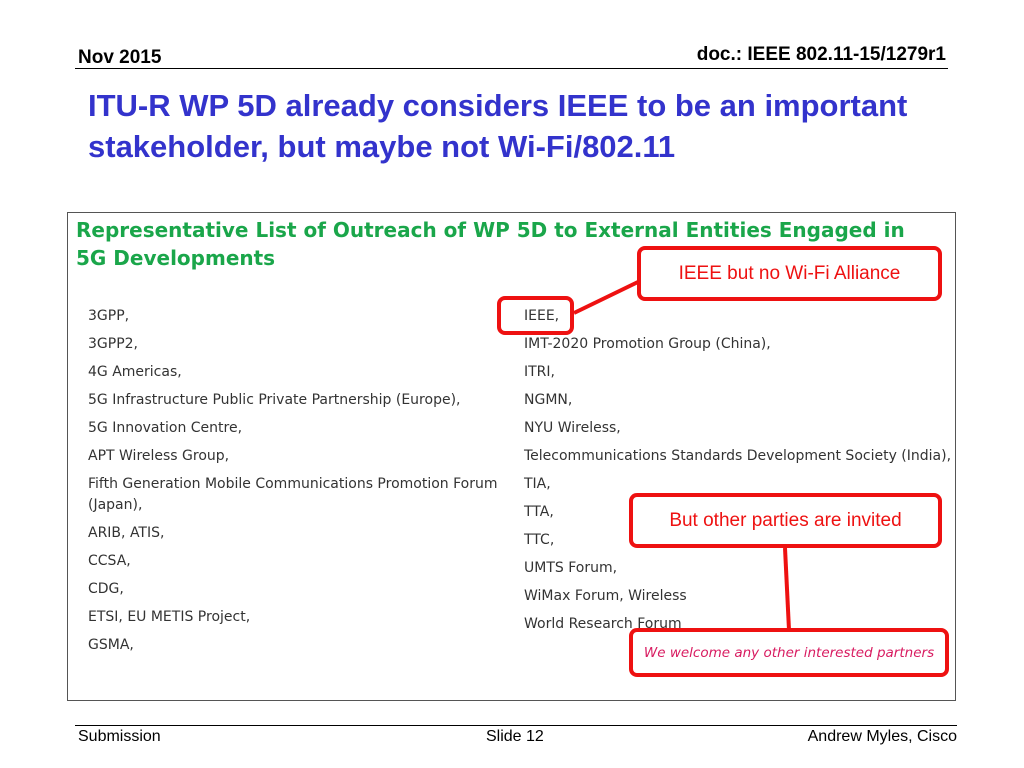 The image size is (1024, 768). Describe the element at coordinates (647, 344) in the screenshot. I see `list-item: IMT-2020 Promotion Group (China),` at that location.